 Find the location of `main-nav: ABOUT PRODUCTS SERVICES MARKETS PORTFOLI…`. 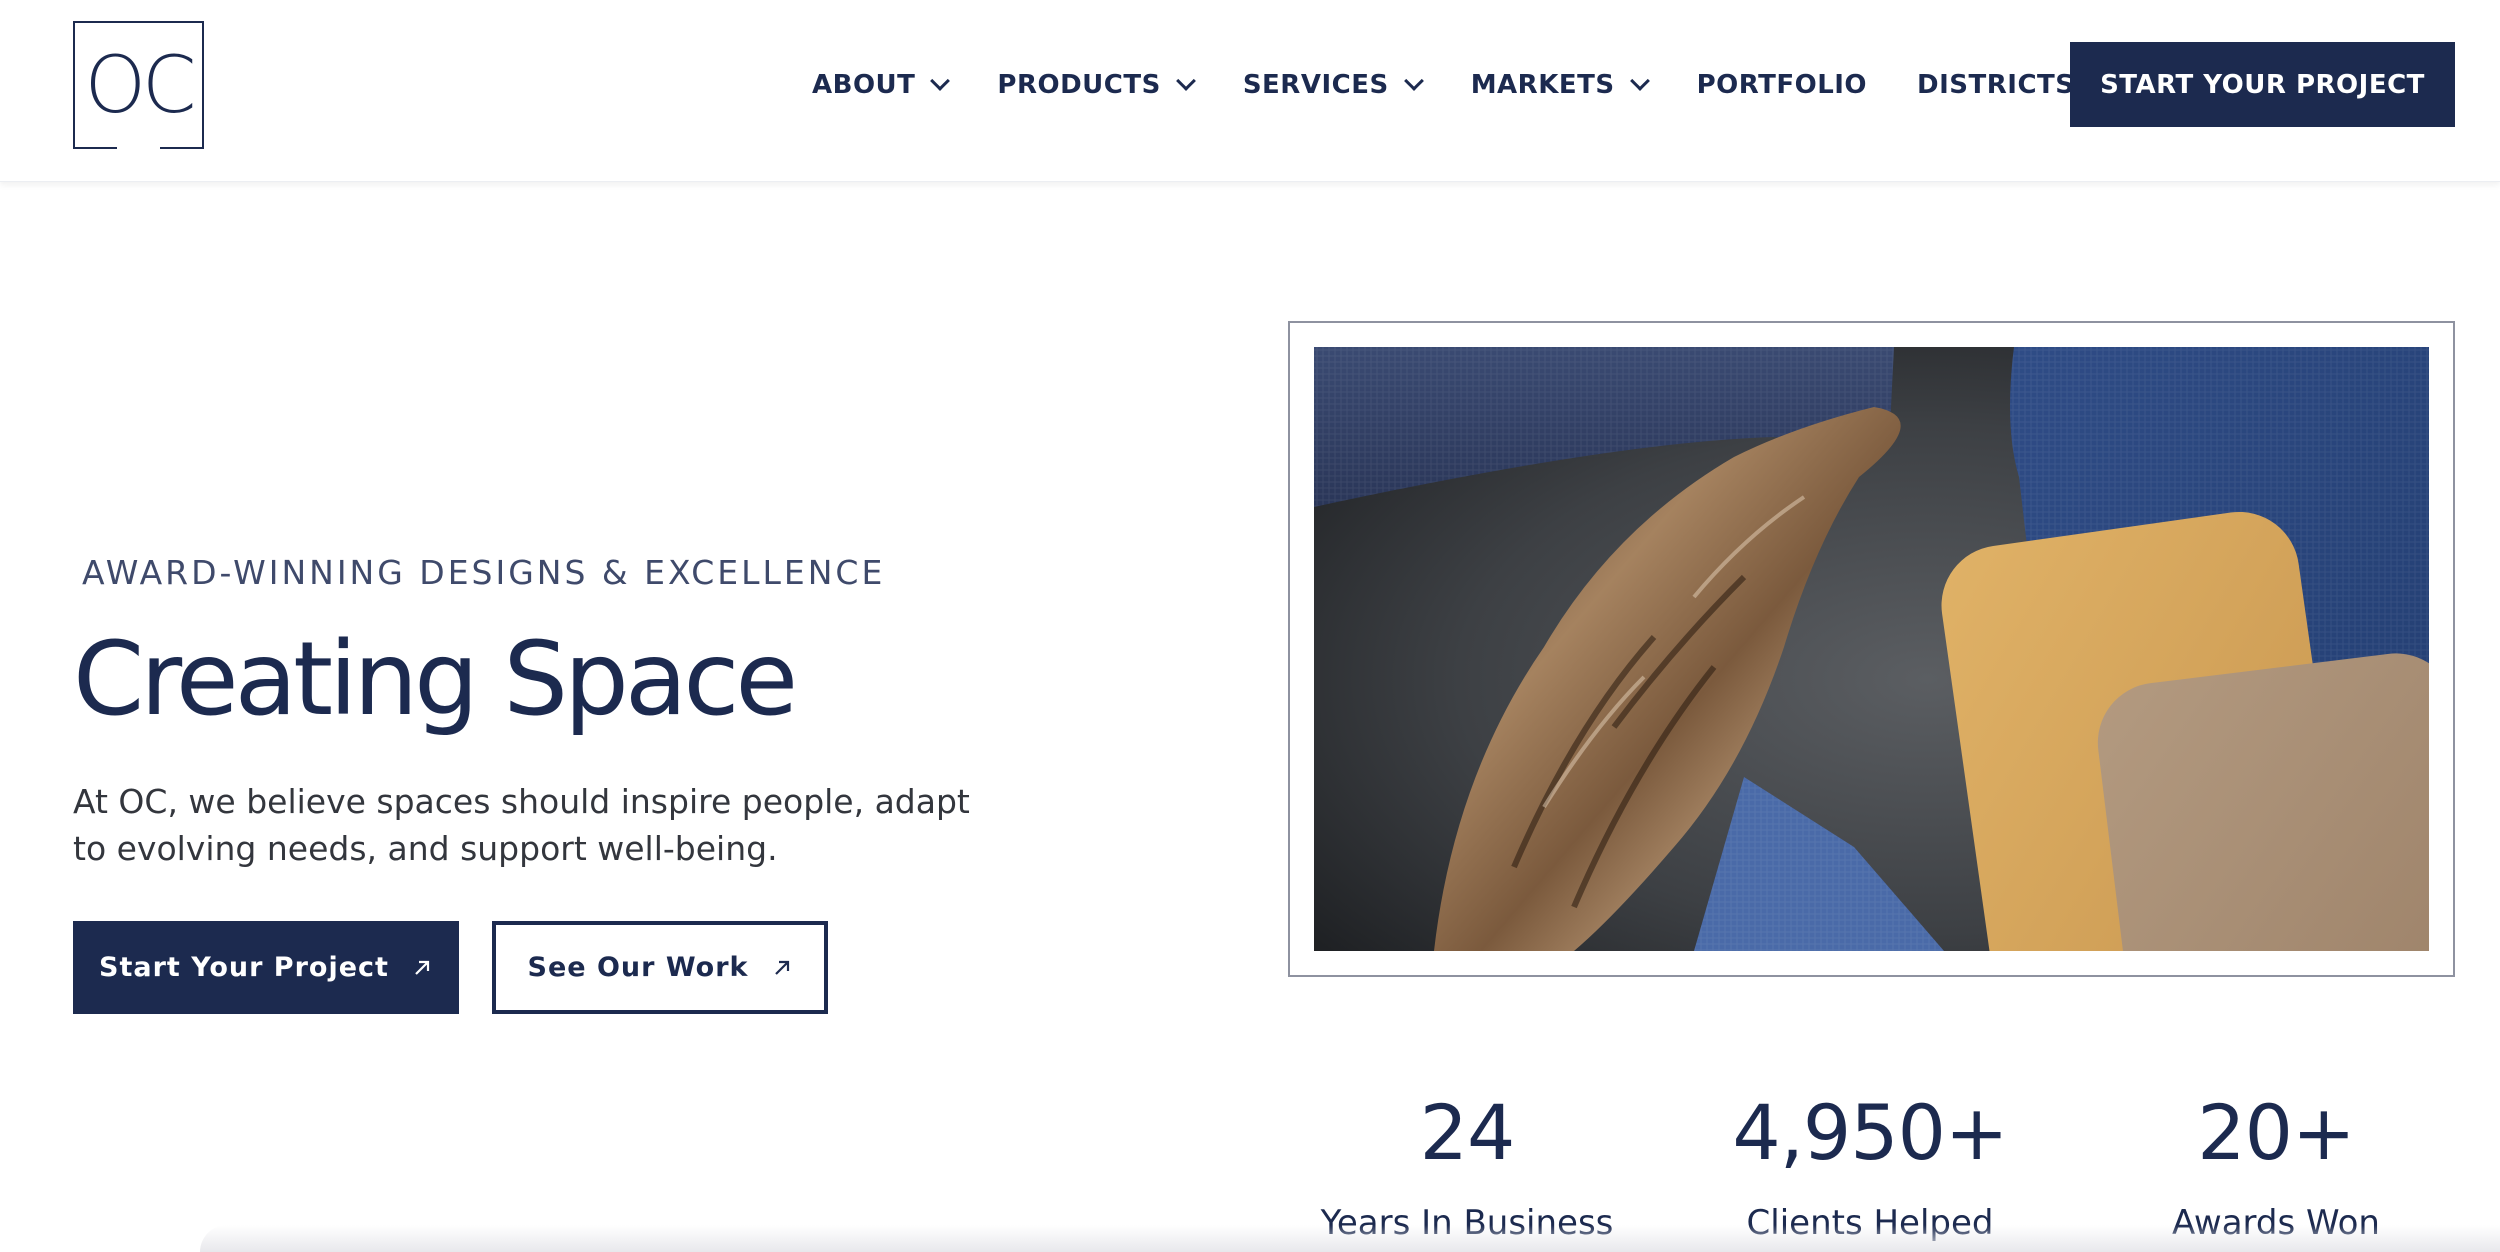

main-nav: ABOUT PRODUCTS SERVICES MARKETS PORTFOLI… is located at coordinates (1484, 85).